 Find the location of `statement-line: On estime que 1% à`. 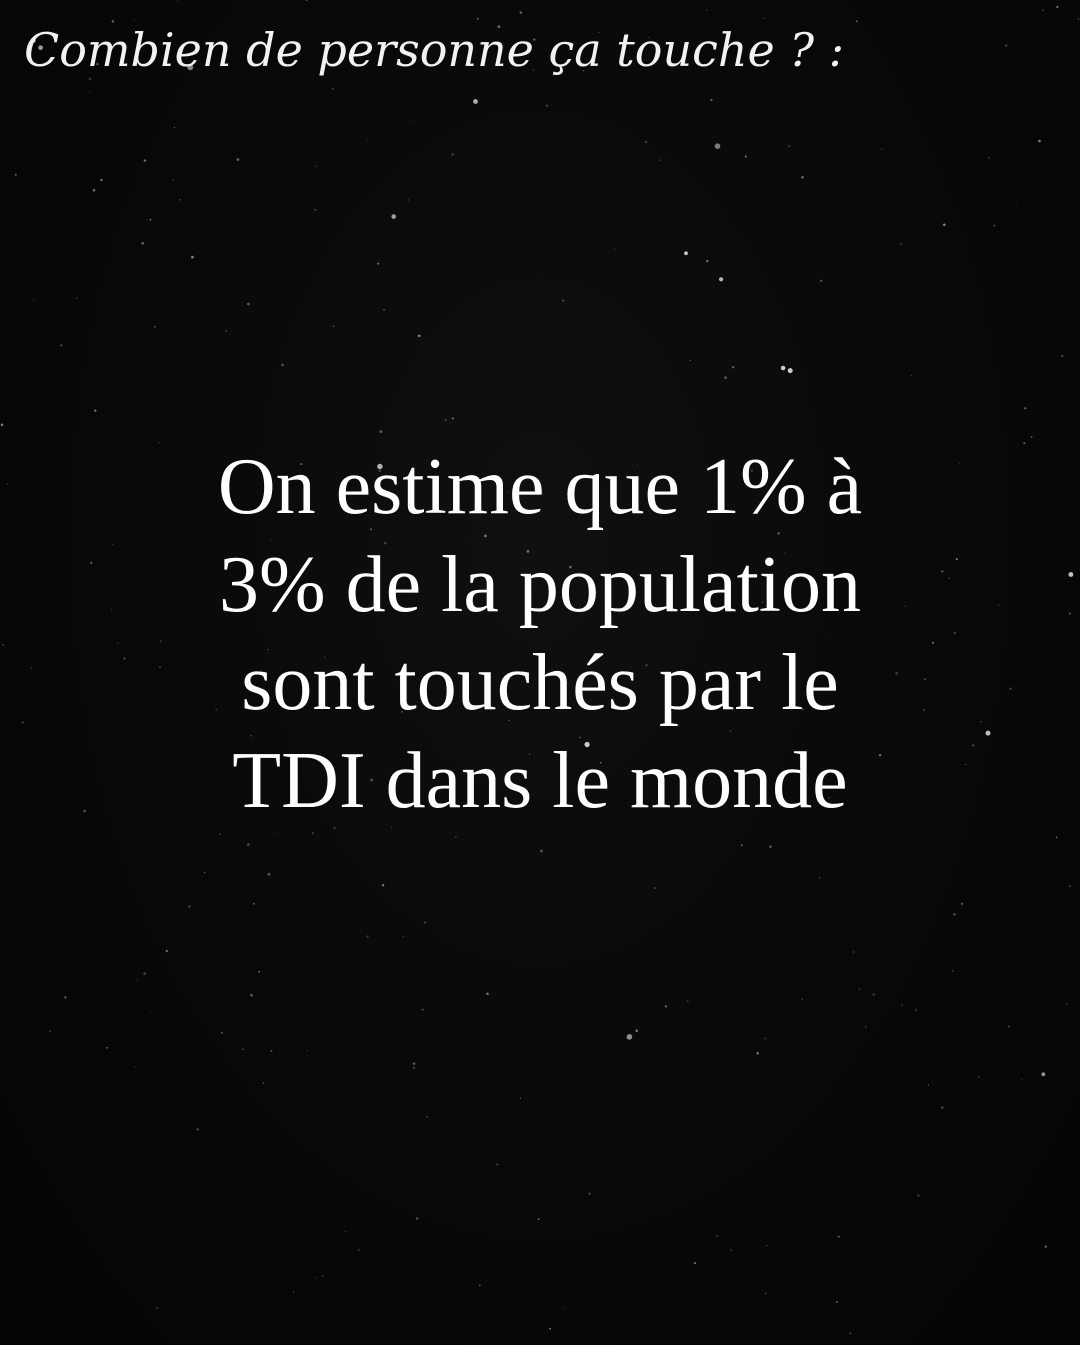

statement-line: On estime que 1% à is located at coordinates (540, 487).